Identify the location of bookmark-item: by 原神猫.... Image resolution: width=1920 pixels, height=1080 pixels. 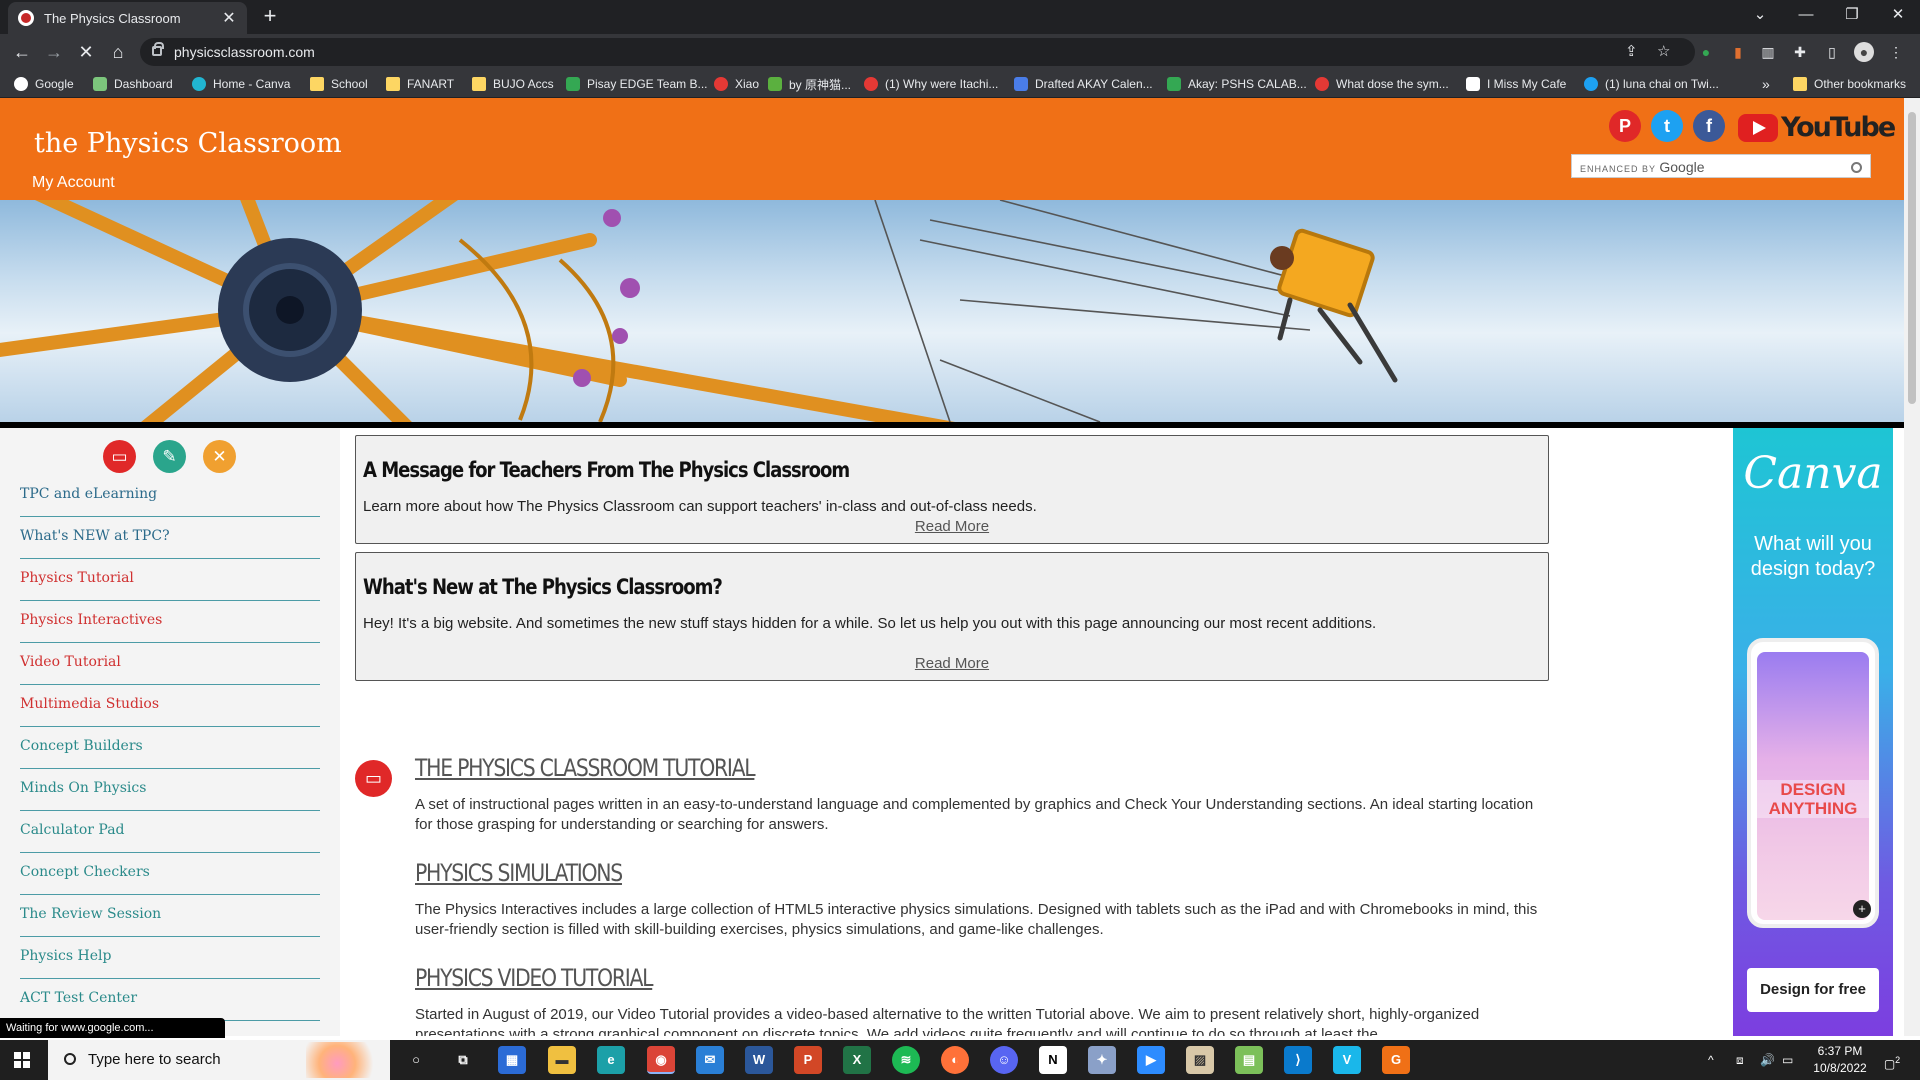
(809, 84).